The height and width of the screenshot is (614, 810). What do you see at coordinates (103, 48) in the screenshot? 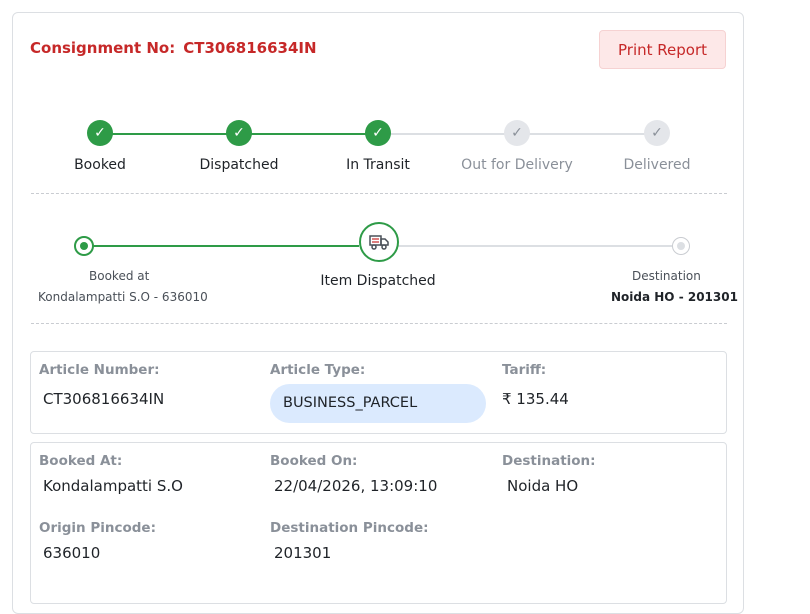
I see `consignment-label: Consignment No:` at bounding box center [103, 48].